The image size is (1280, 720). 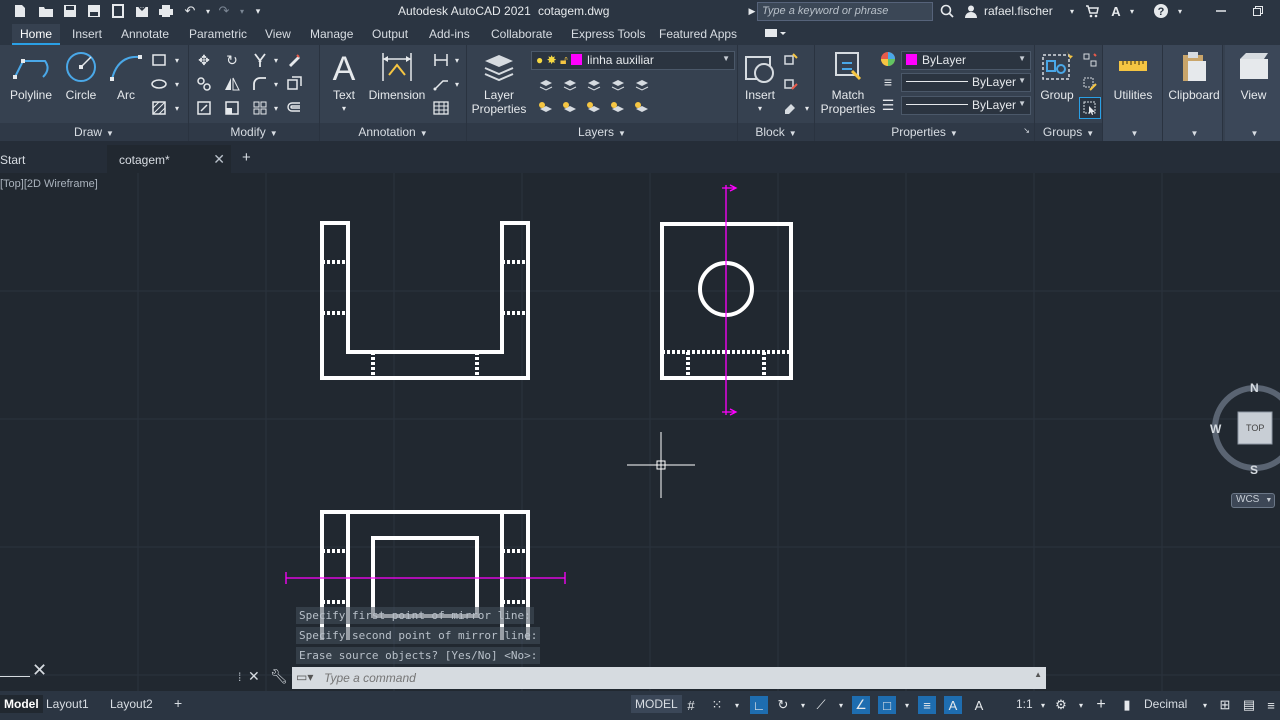 What do you see at coordinates (142, 11) in the screenshot?
I see `save-web-icon` at bounding box center [142, 11].